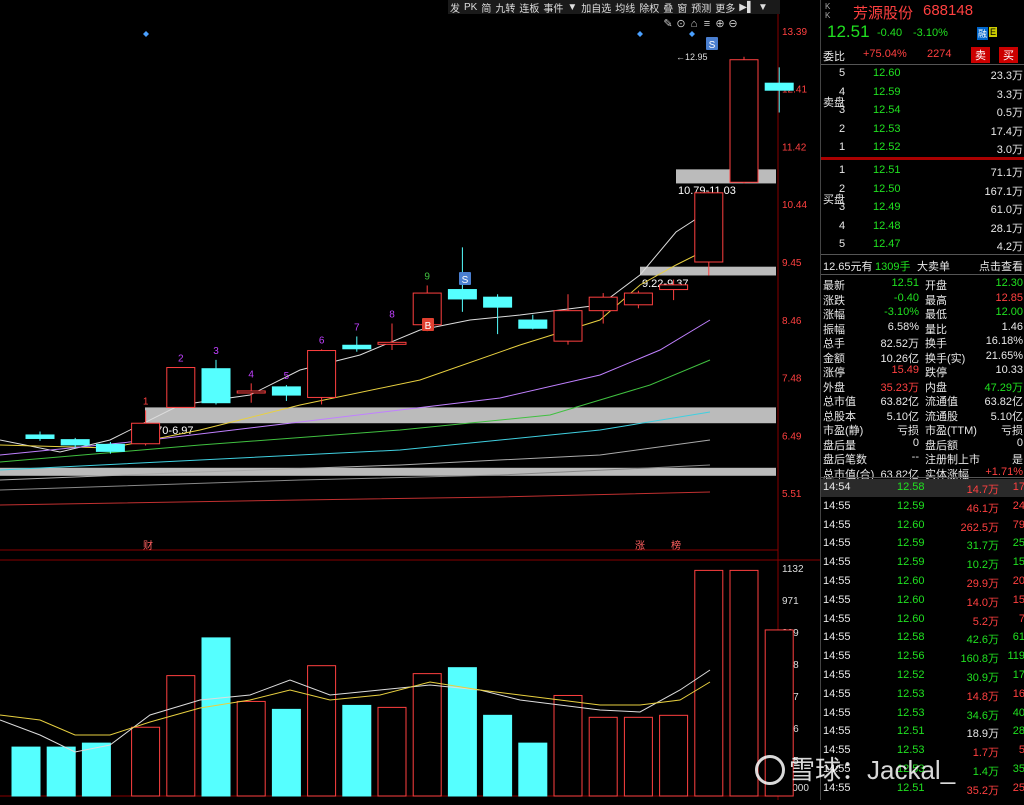  Describe the element at coordinates (1009, 283) in the screenshot. I see `stat-value-2: 12.30` at that location.